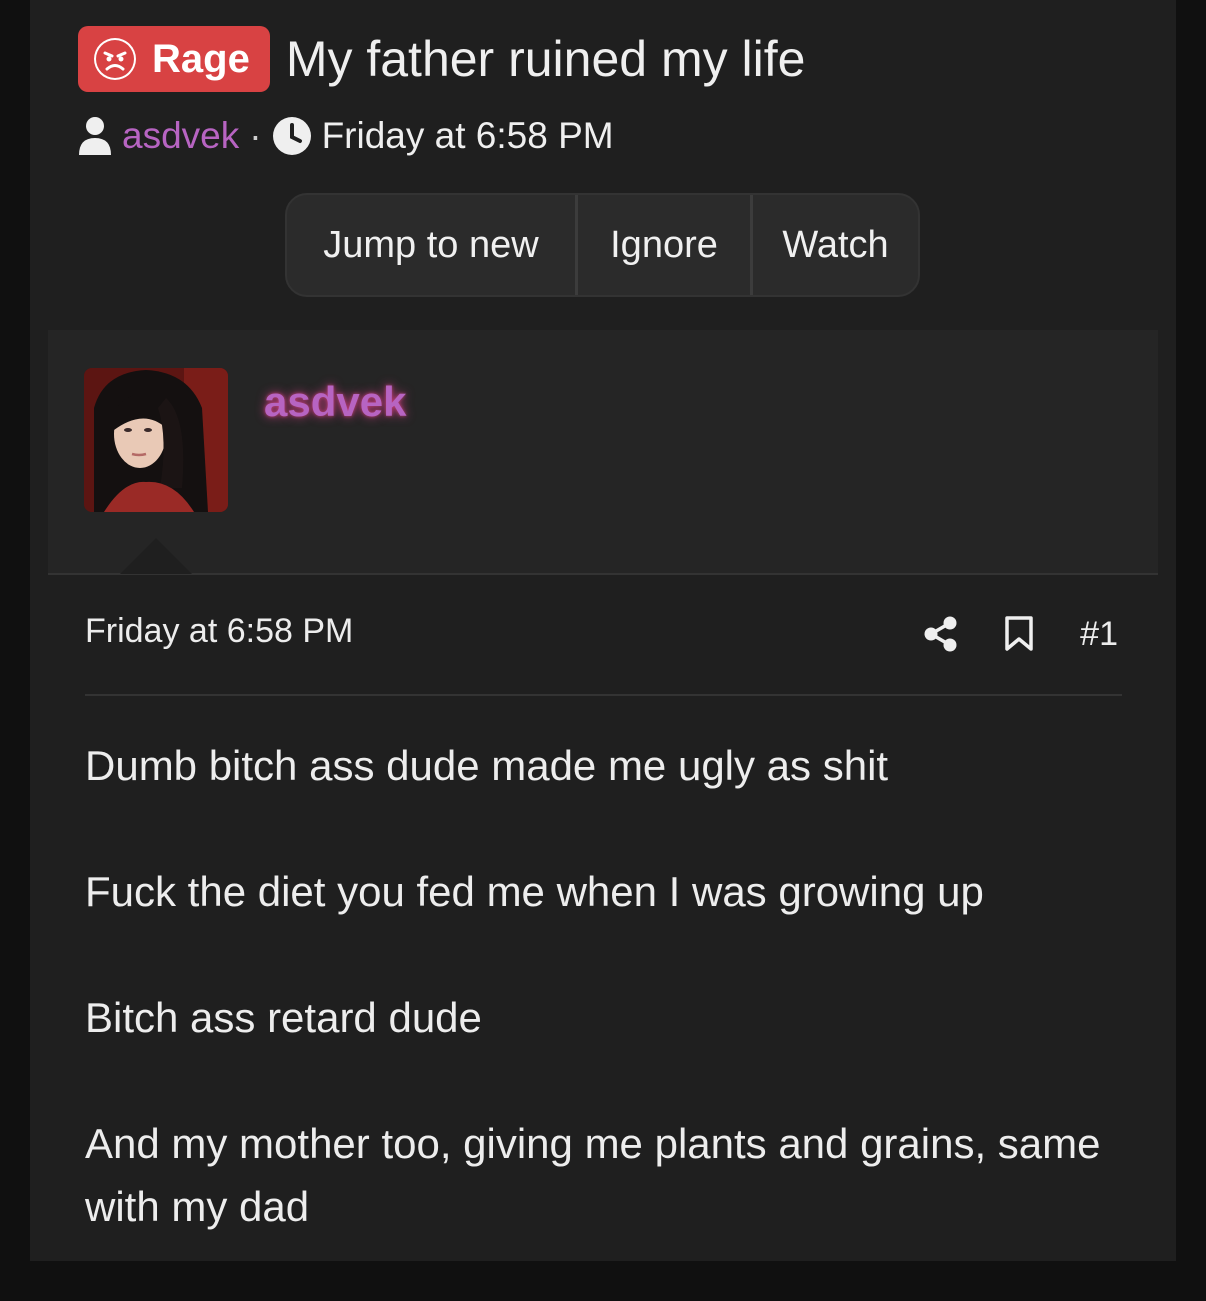  I want to click on angry-face-icon, so click(115, 59).